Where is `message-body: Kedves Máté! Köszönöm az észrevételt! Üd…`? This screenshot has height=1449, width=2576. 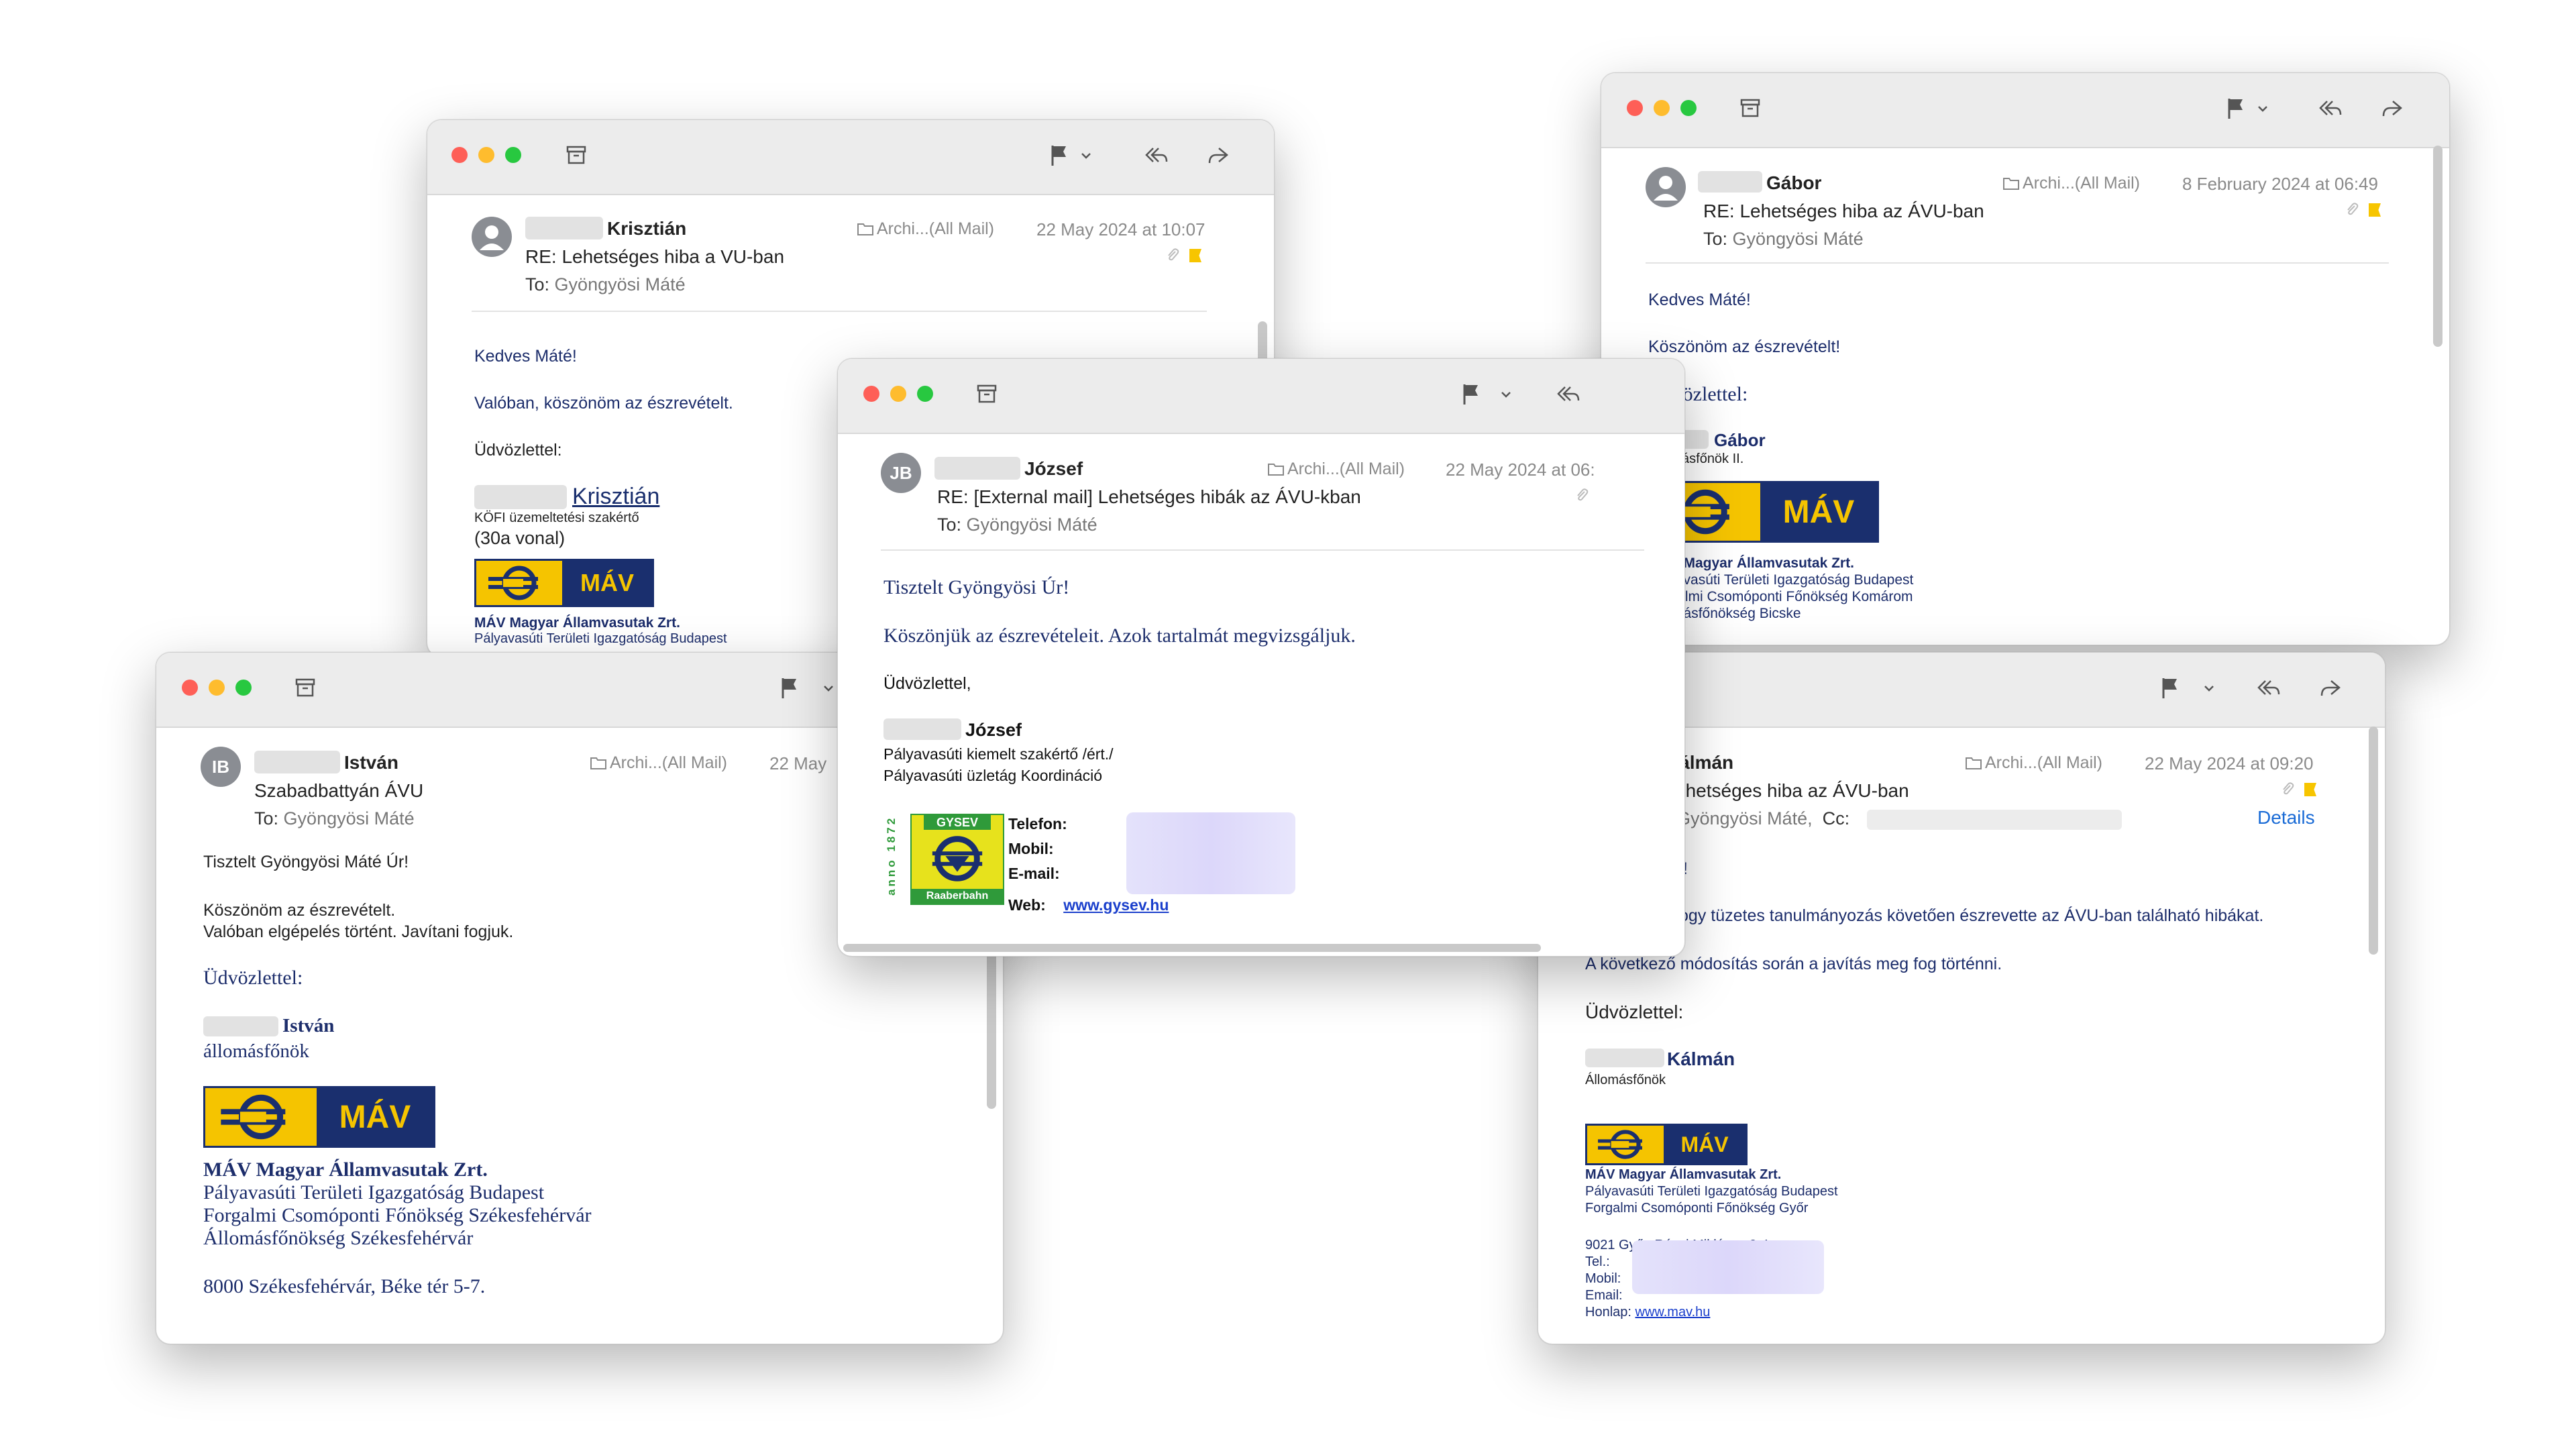
message-body: Kedves Máté! Köszönöm az észrevételt! Üd… is located at coordinates (2017, 462).